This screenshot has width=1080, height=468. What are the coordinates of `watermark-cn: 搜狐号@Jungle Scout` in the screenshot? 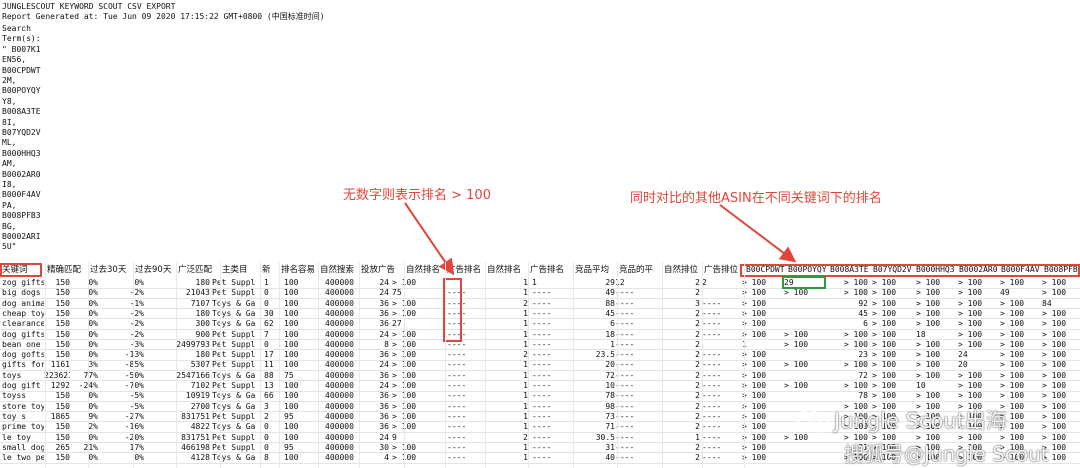 It's located at (946, 454).